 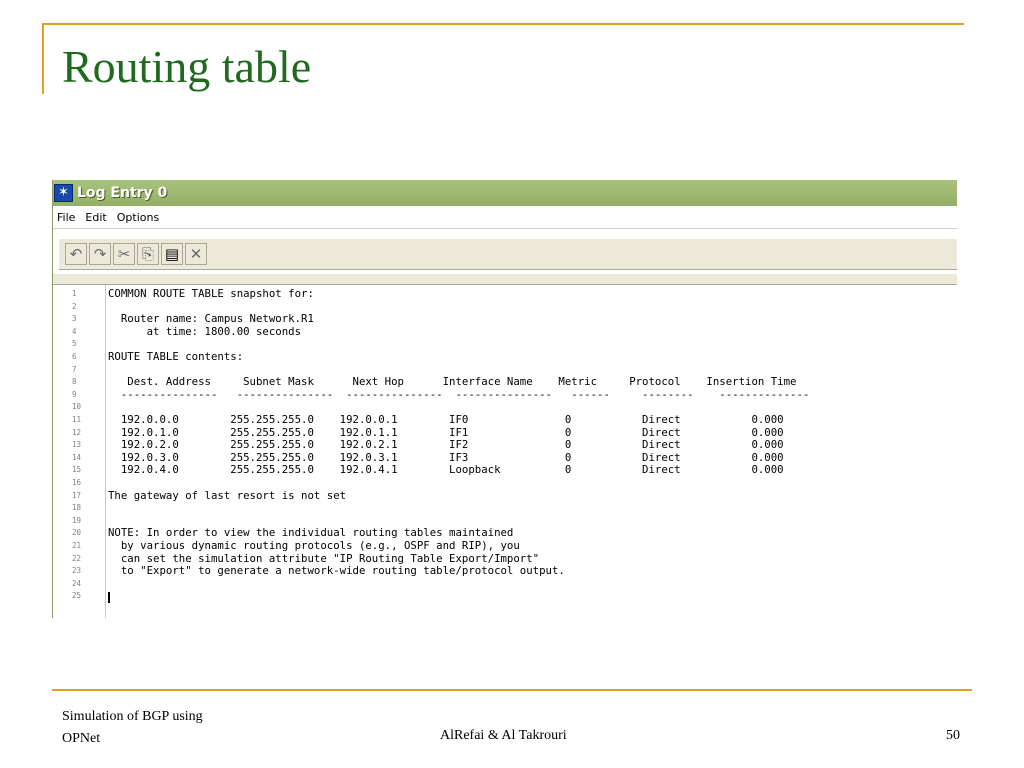 What do you see at coordinates (74, 319) in the screenshot?
I see `line-number: 3` at bounding box center [74, 319].